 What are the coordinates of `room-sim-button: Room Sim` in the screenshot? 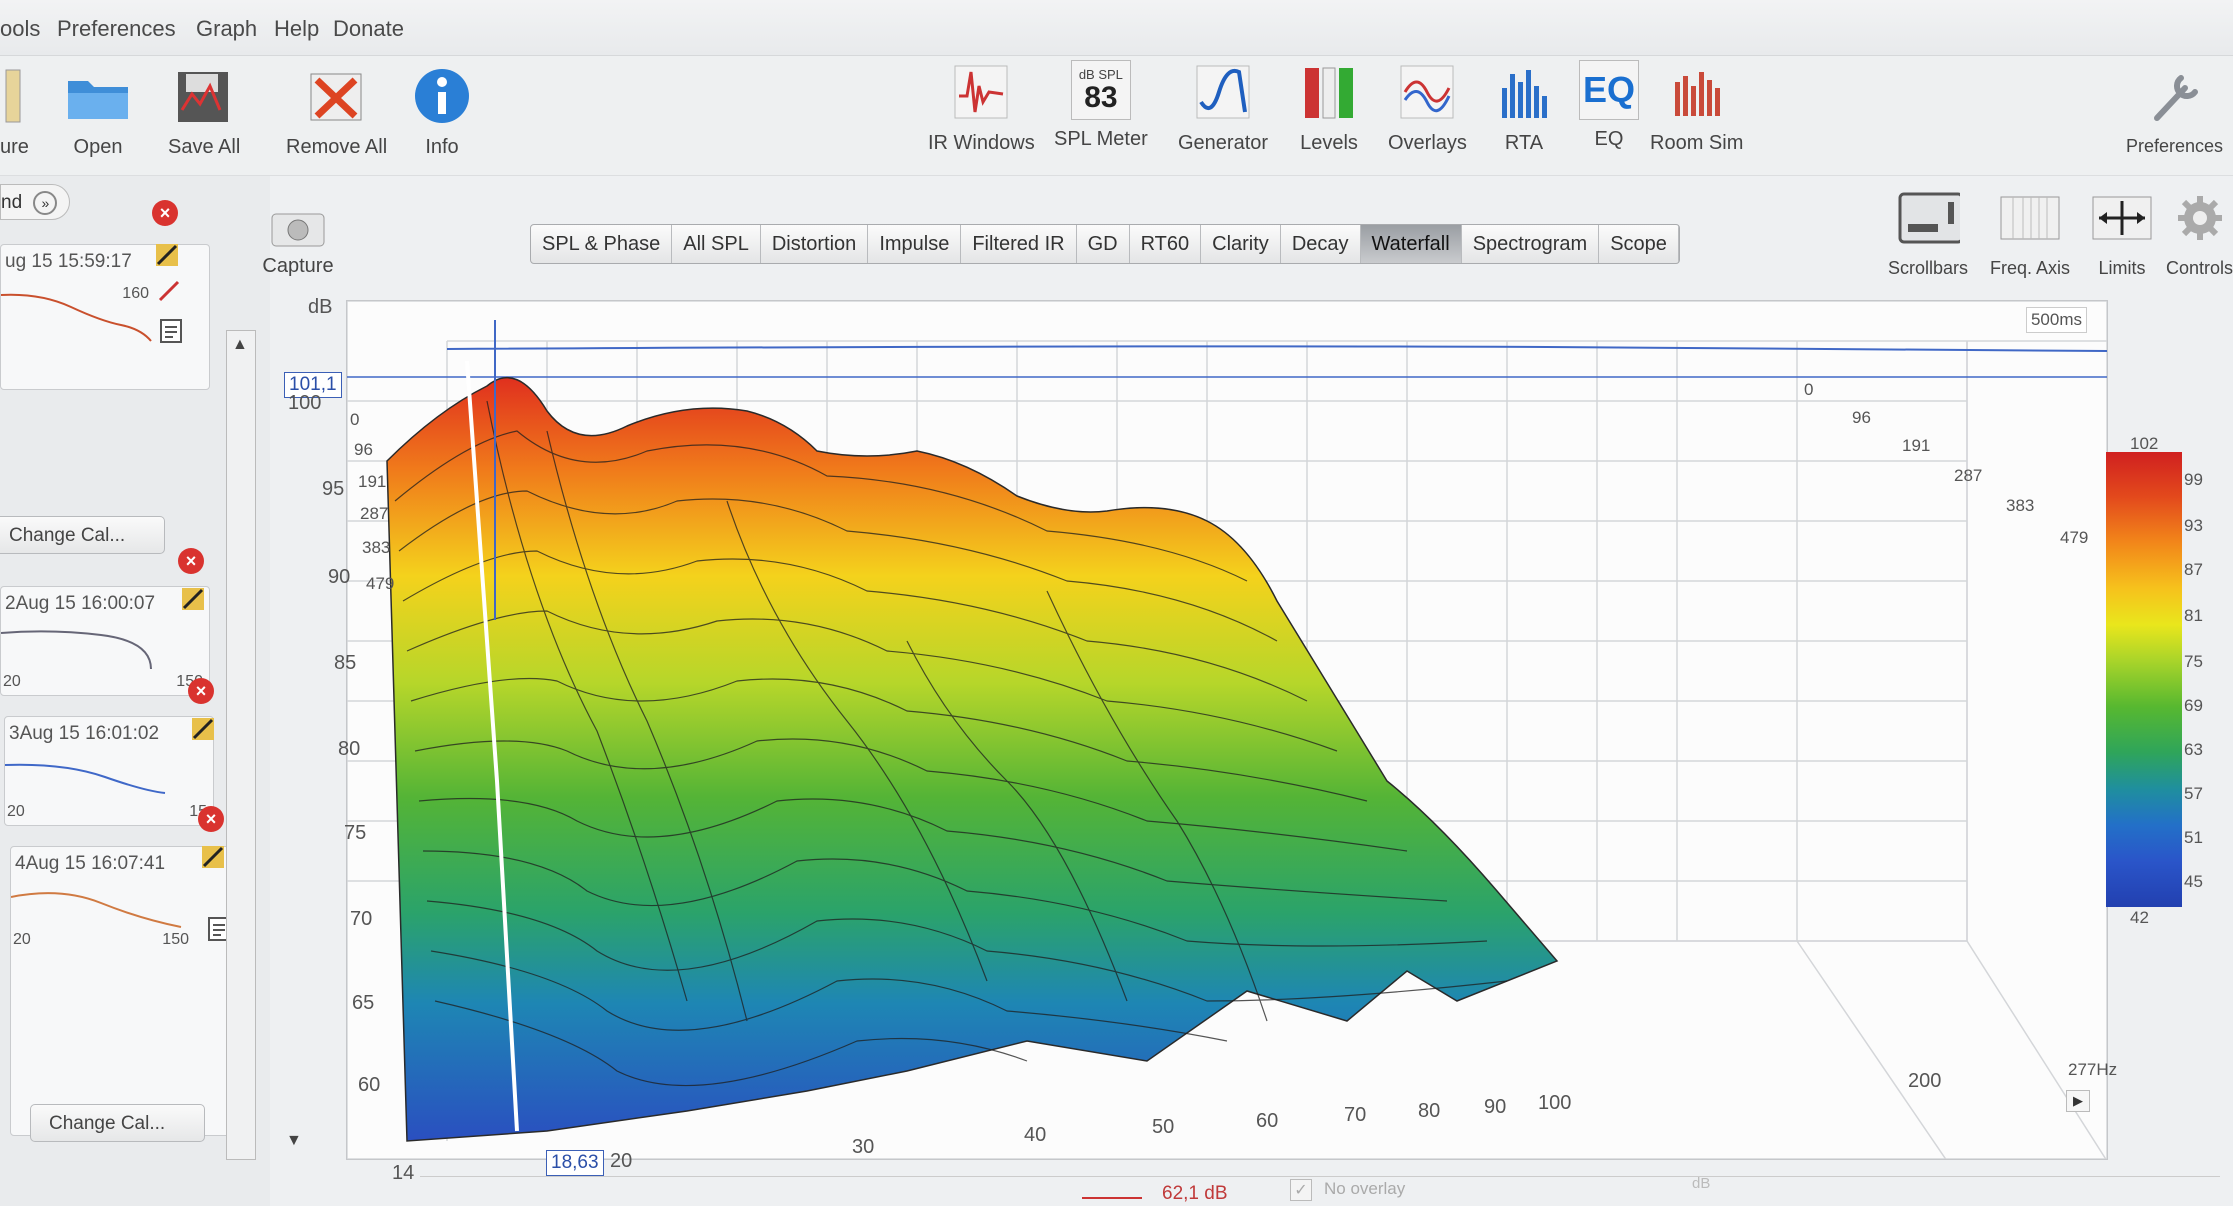 It's located at (1696, 107).